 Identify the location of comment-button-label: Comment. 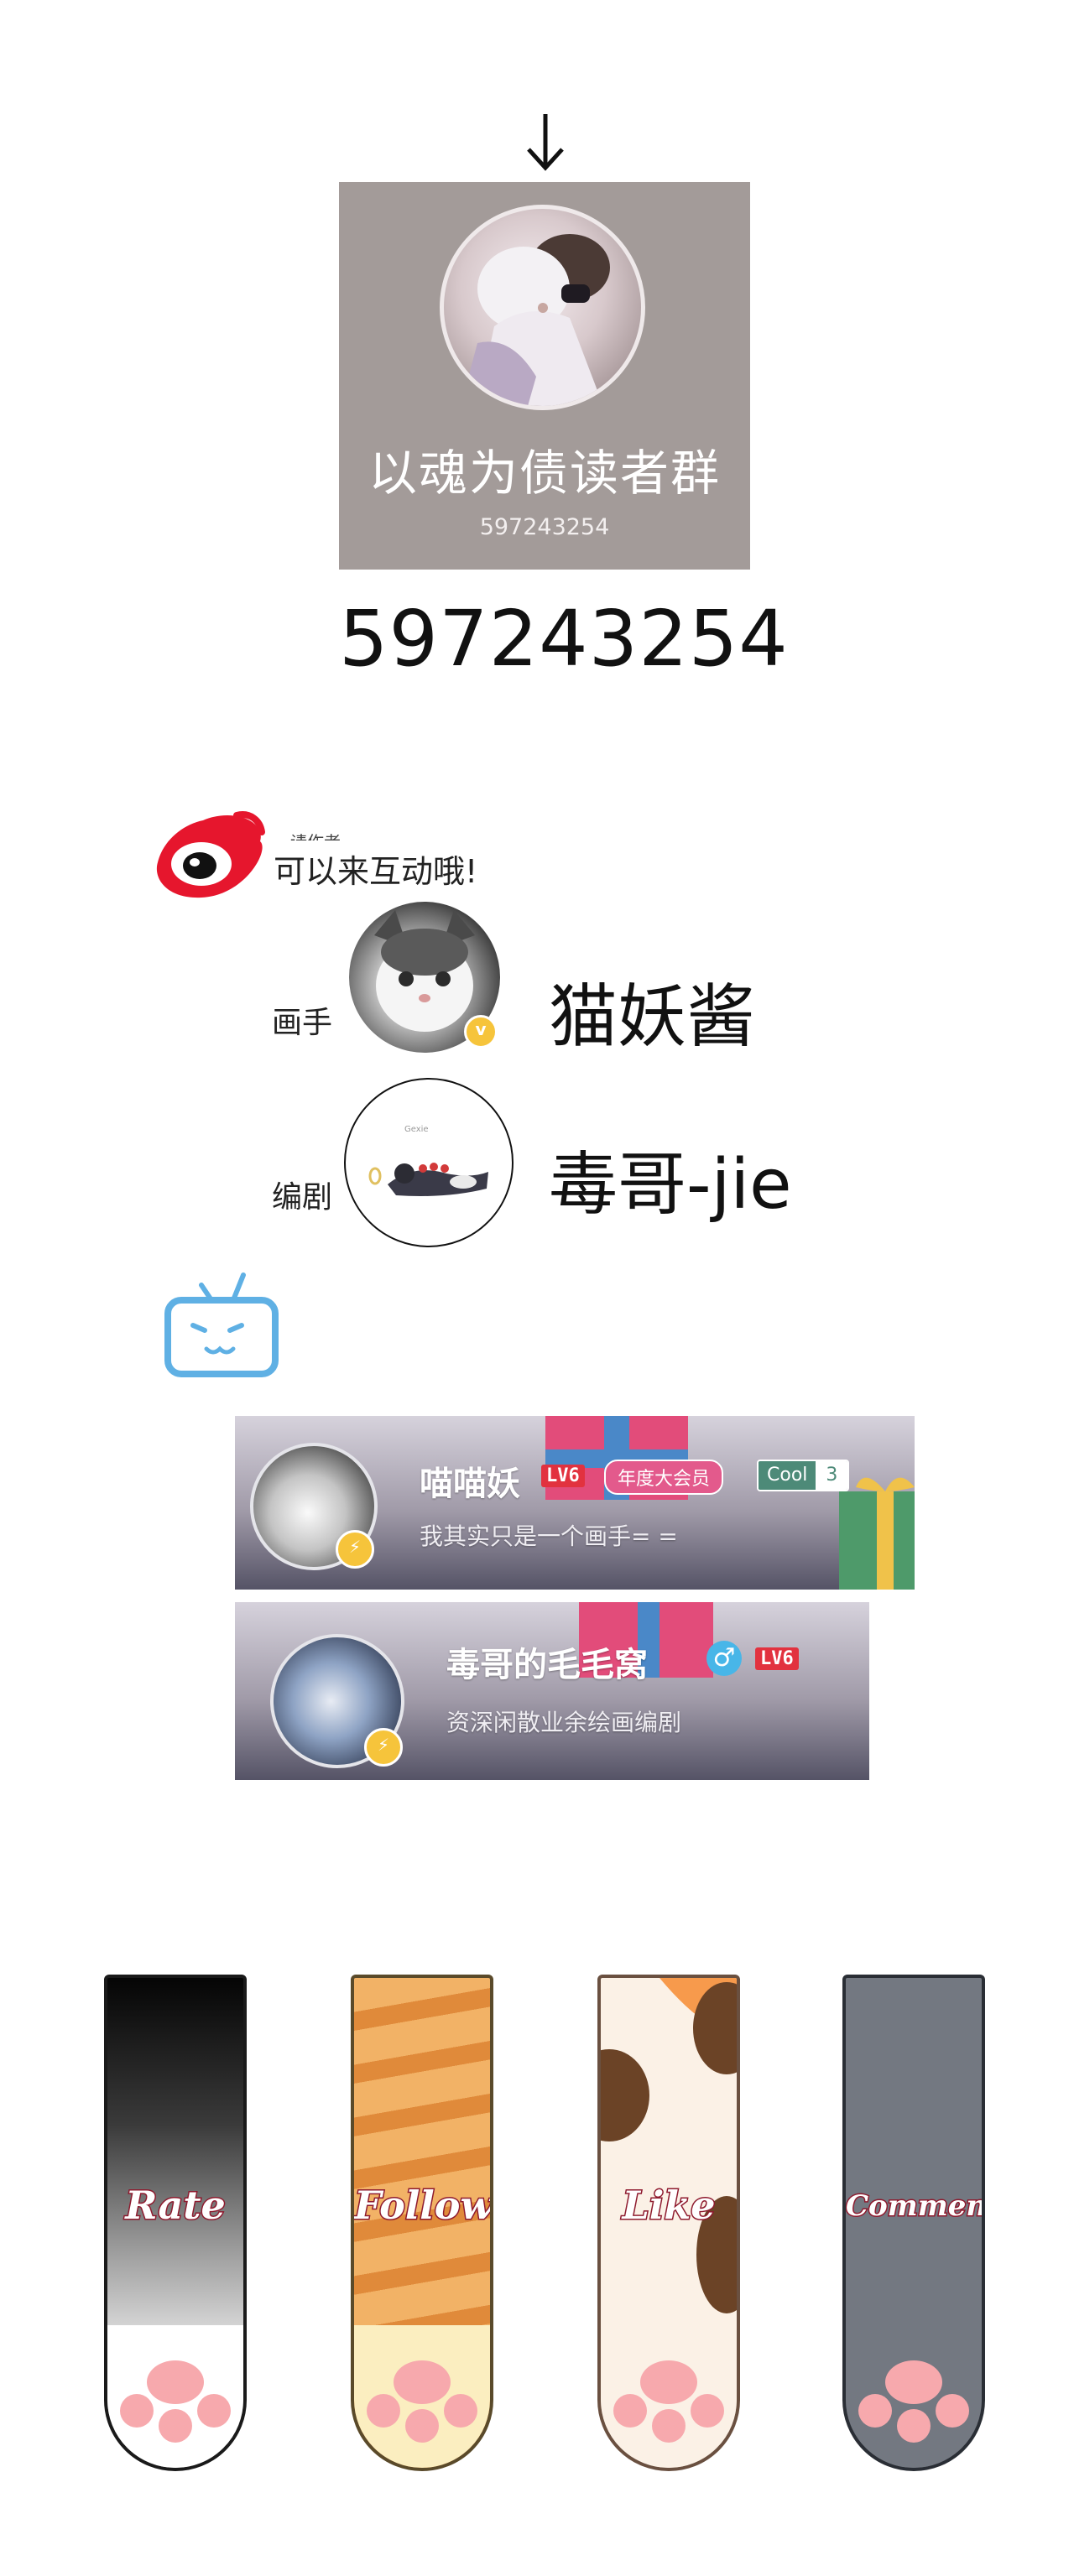
(916, 2206).